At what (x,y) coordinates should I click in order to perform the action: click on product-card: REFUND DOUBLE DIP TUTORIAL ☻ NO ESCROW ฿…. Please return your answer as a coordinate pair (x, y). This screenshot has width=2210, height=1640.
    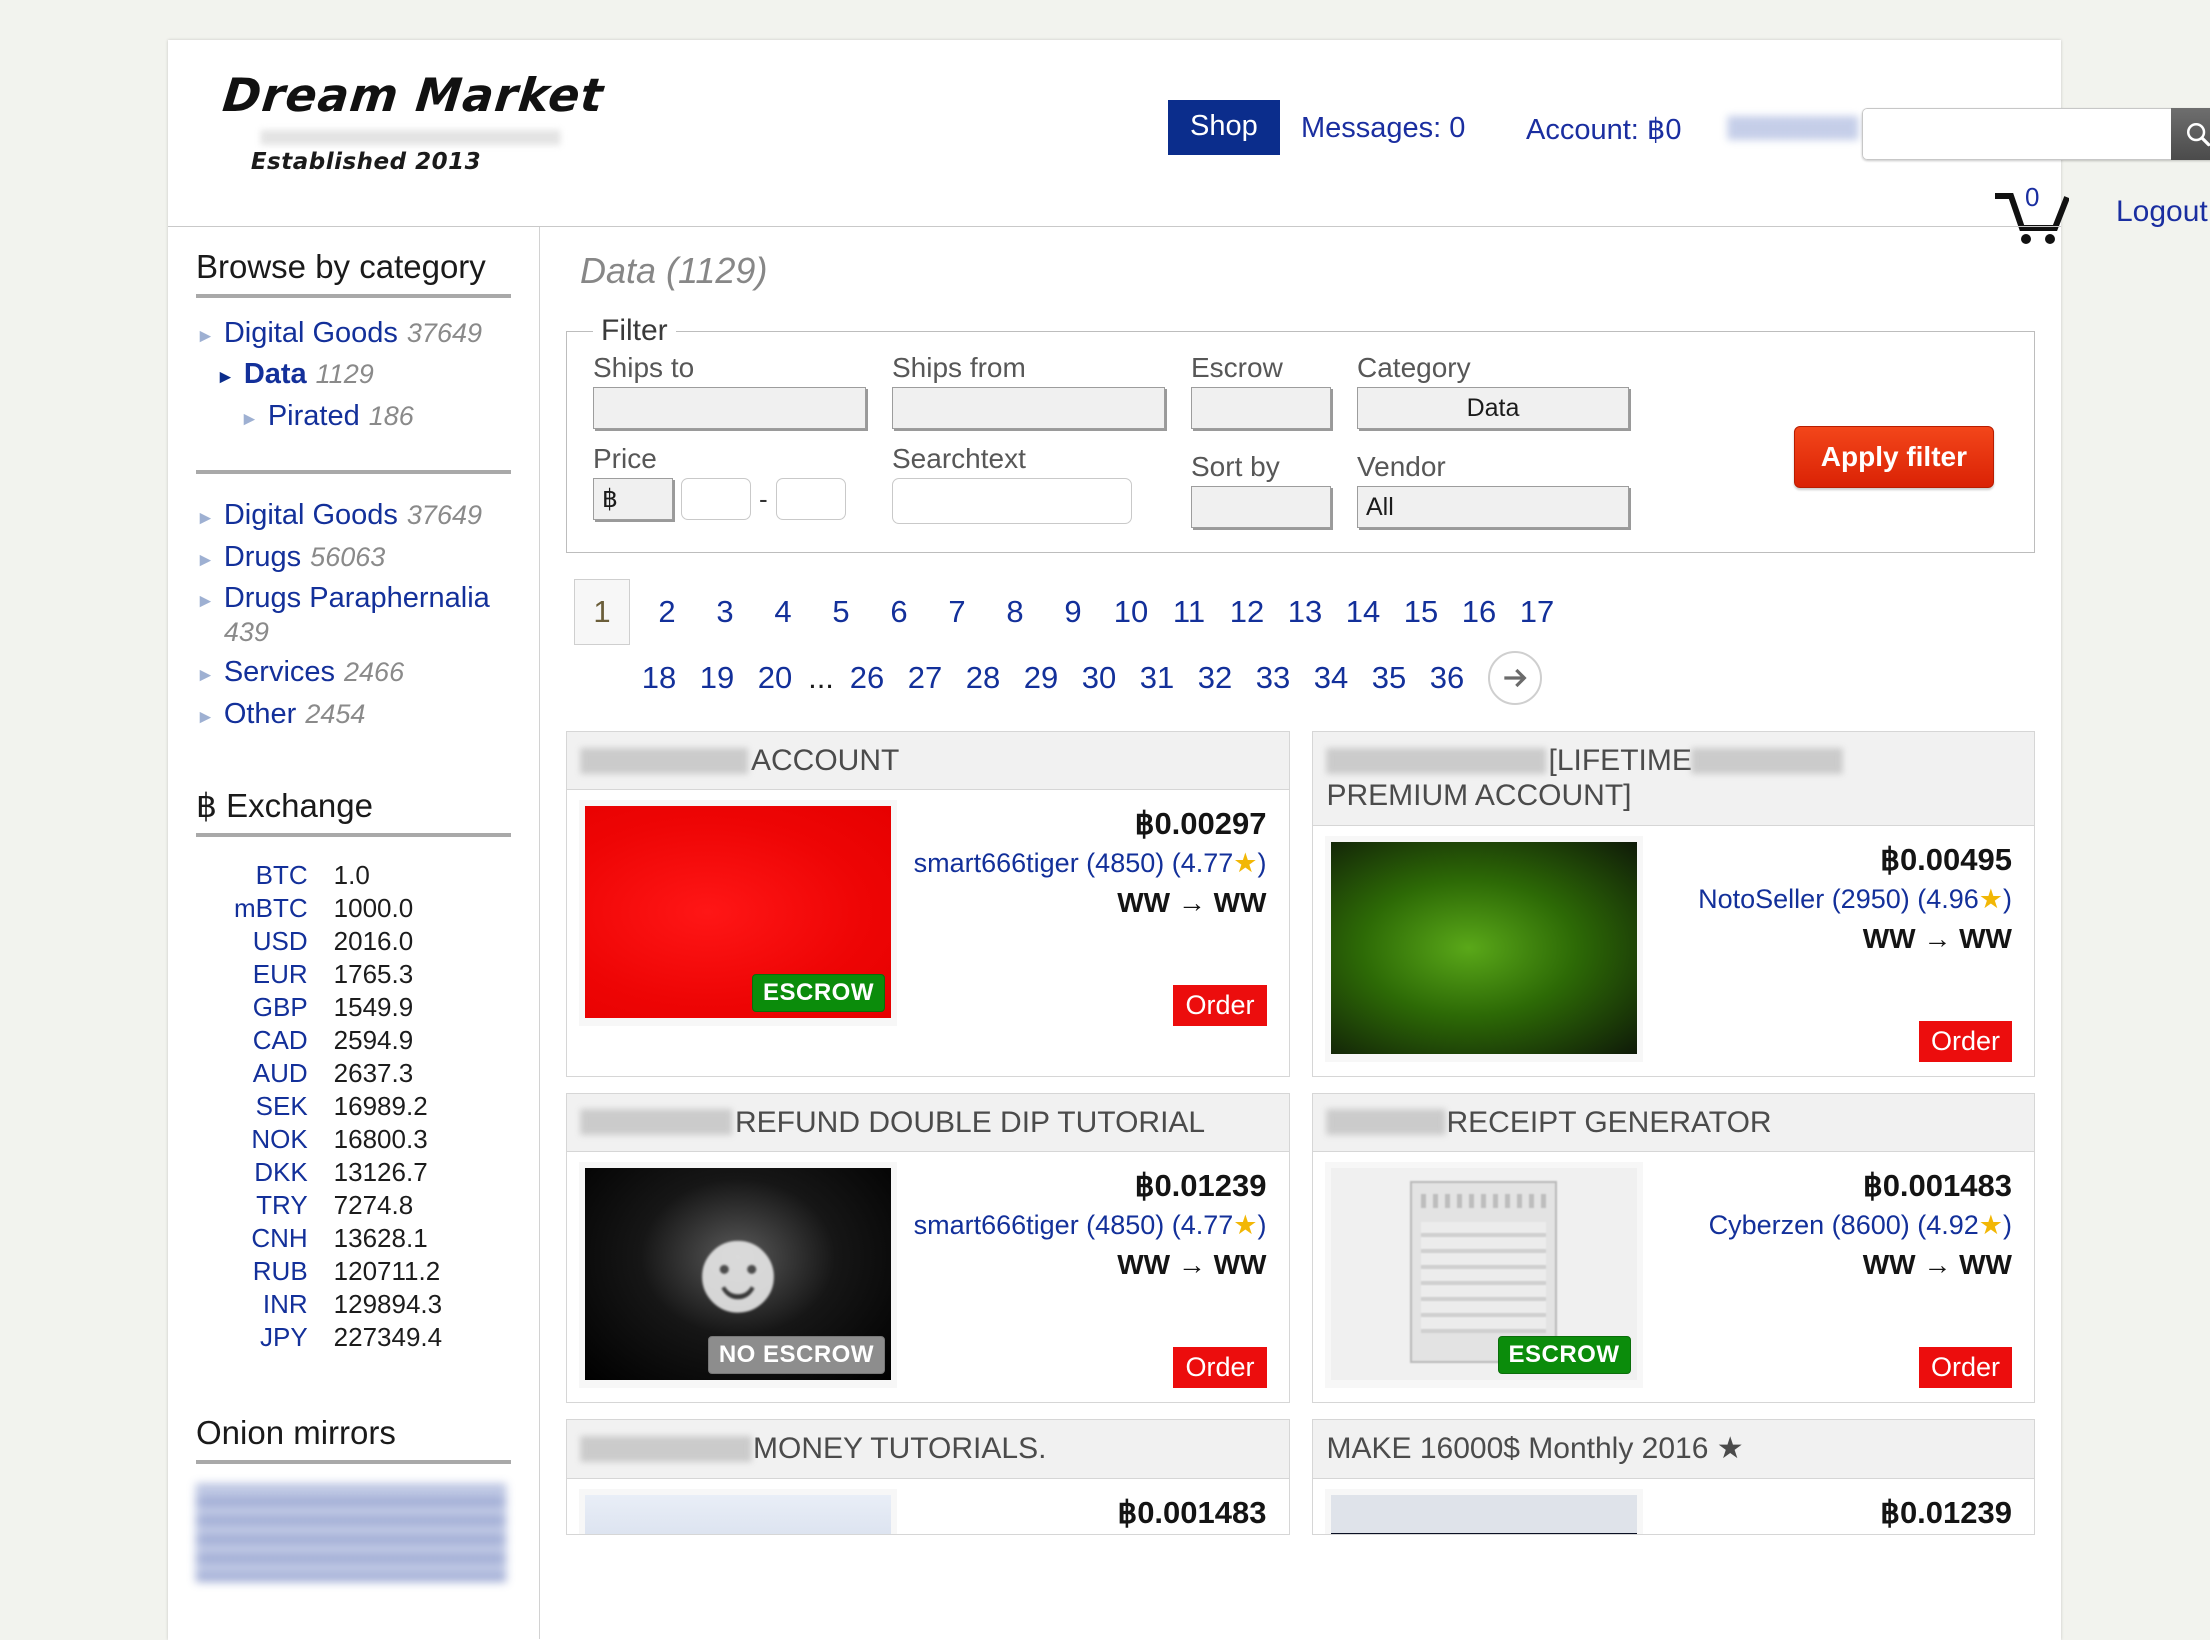
    Looking at the image, I should click on (928, 1248).